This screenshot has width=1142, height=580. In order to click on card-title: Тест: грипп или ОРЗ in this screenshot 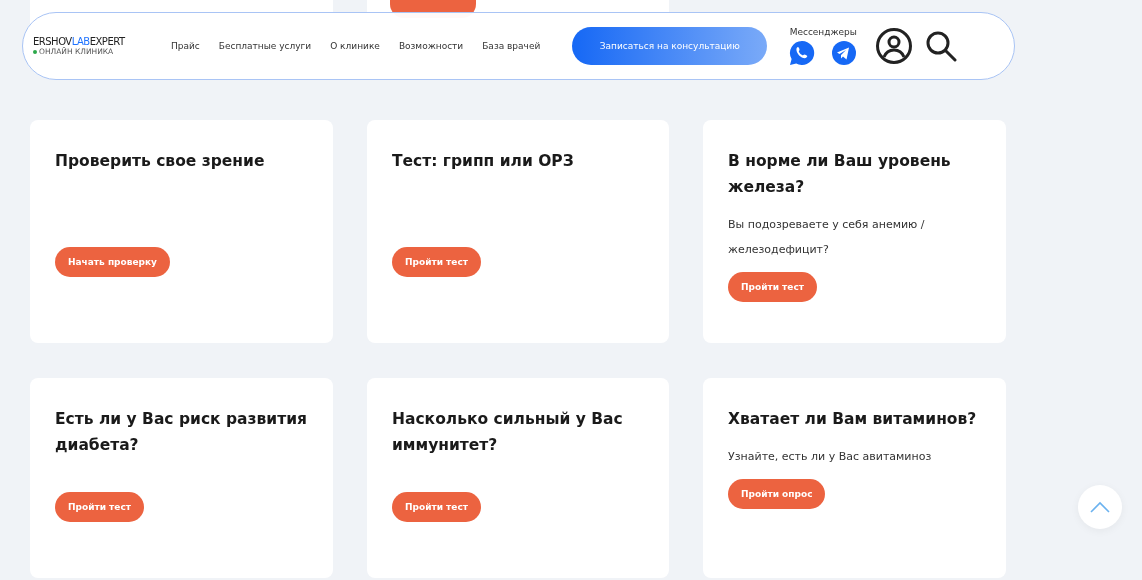, I will do `click(483, 161)`.